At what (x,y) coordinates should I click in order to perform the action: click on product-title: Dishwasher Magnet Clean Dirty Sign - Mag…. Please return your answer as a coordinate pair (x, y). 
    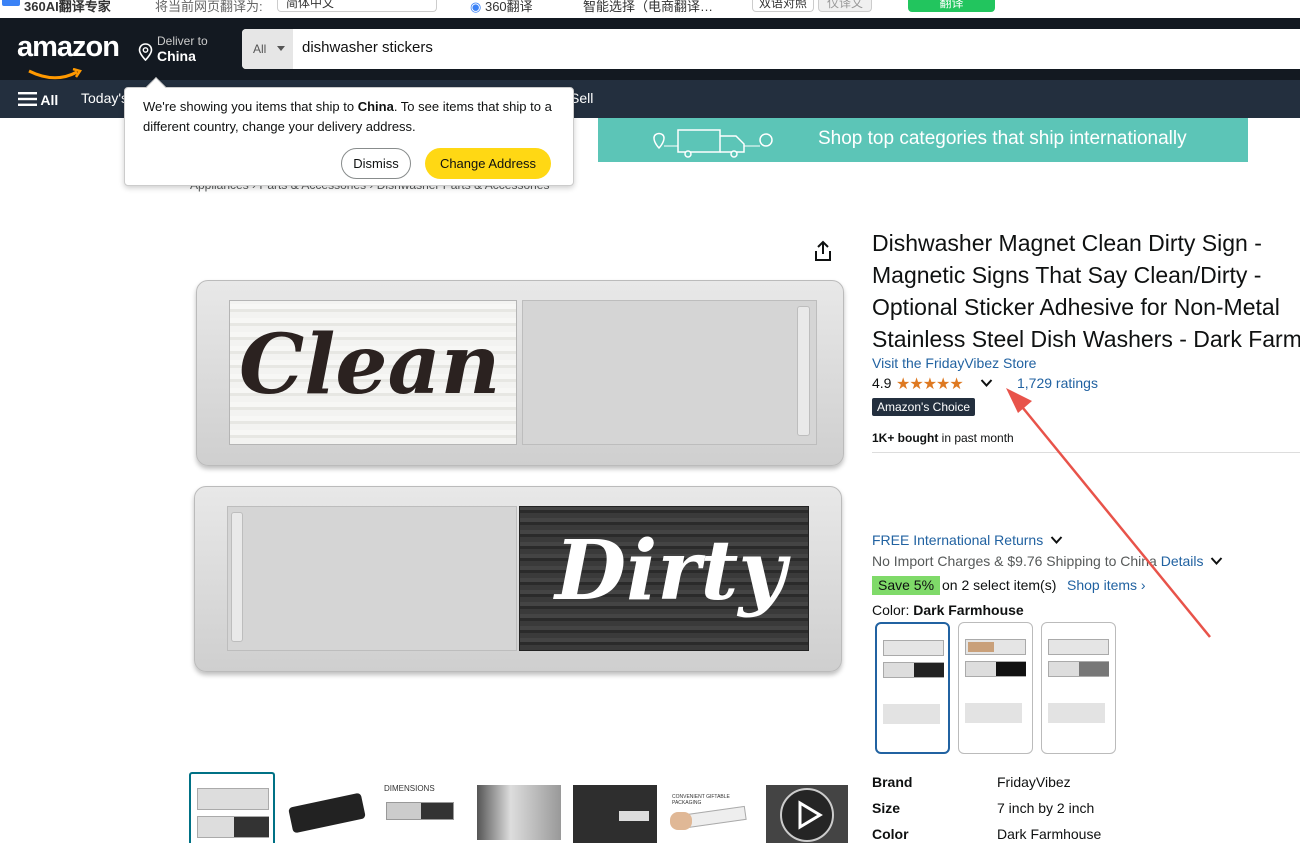
    Looking at the image, I should click on (1086, 291).